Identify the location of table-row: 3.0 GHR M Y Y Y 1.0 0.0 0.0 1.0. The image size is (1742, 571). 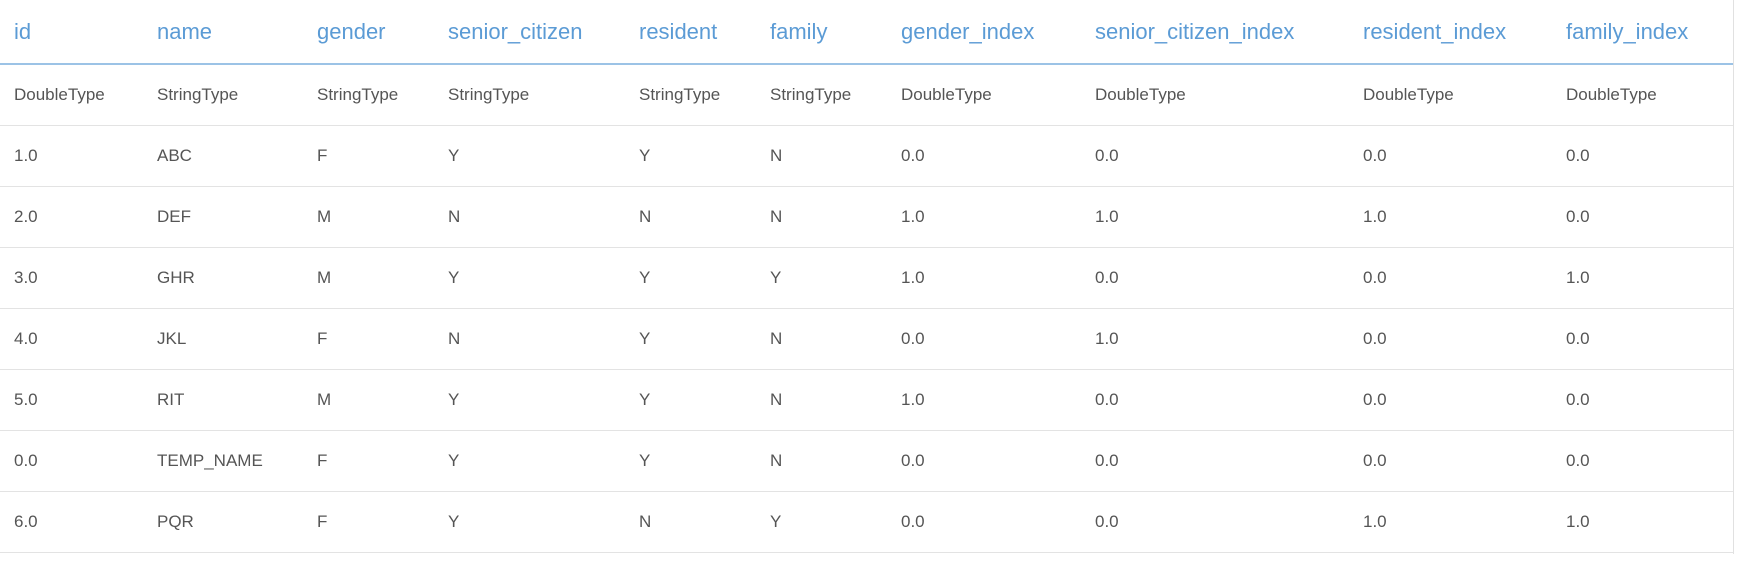
(866, 278).